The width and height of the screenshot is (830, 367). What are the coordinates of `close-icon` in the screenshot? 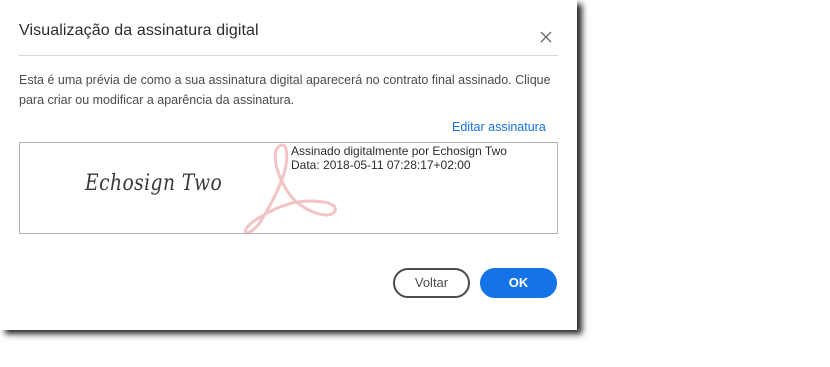 It's located at (546, 37).